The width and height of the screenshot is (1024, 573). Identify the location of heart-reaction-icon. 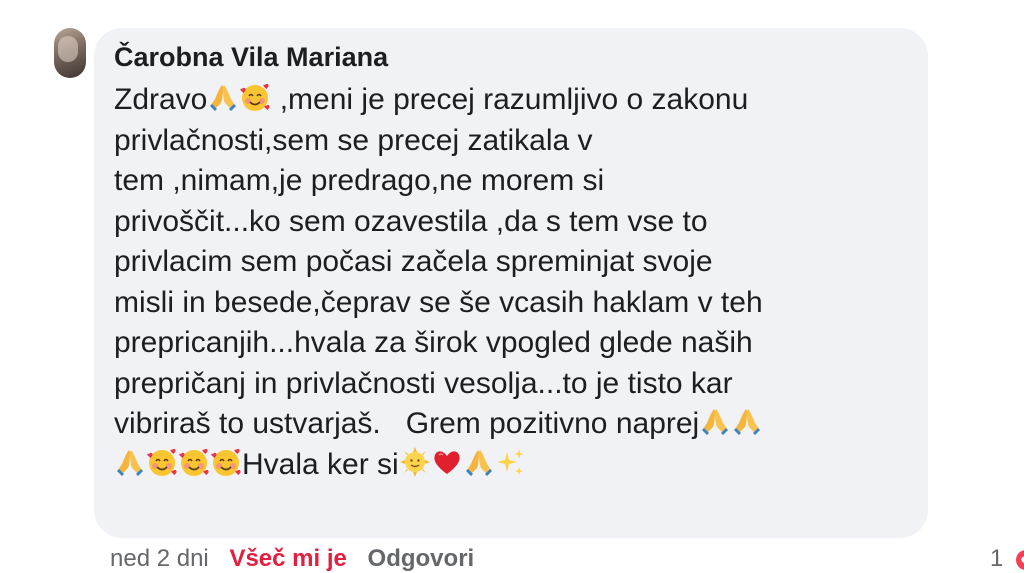
(1020, 560).